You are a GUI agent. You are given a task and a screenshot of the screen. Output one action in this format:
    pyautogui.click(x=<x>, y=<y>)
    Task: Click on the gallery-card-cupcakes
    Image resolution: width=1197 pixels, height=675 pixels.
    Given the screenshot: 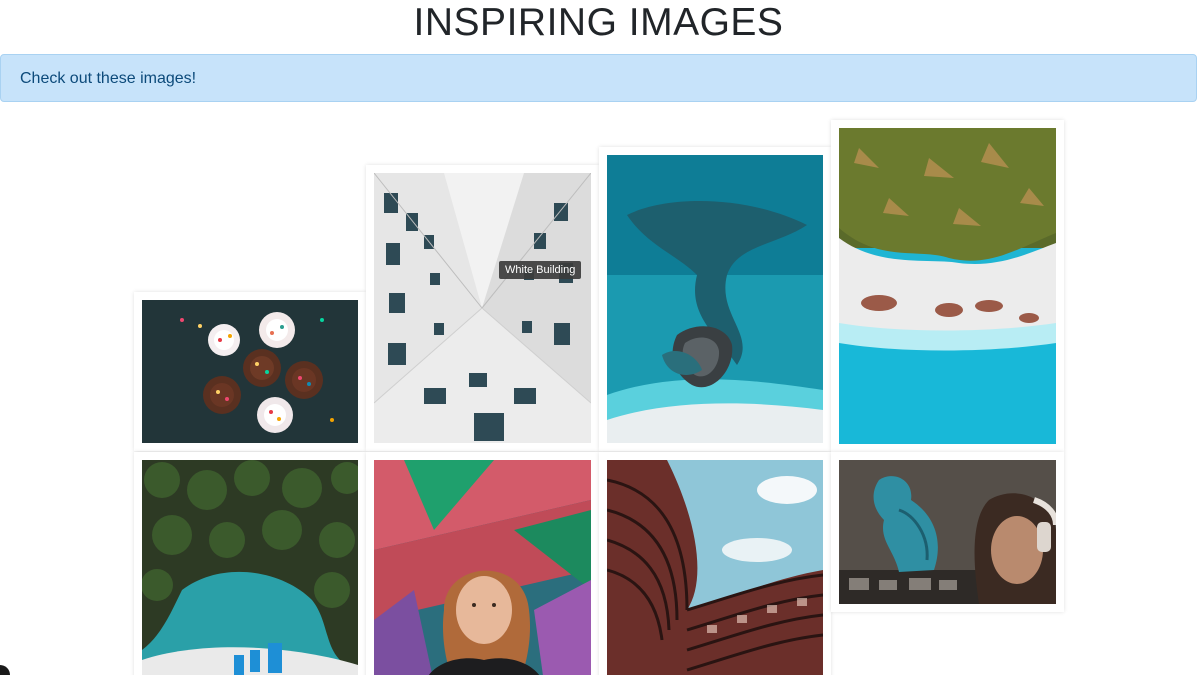 What is the action you would take?
    pyautogui.click(x=250, y=371)
    